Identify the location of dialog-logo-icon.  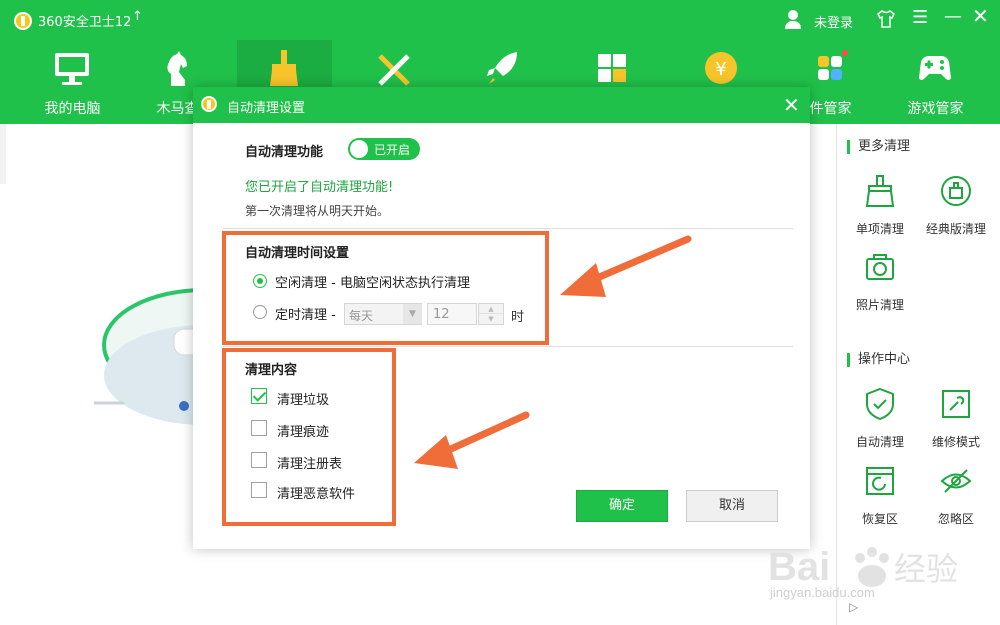
(209, 104).